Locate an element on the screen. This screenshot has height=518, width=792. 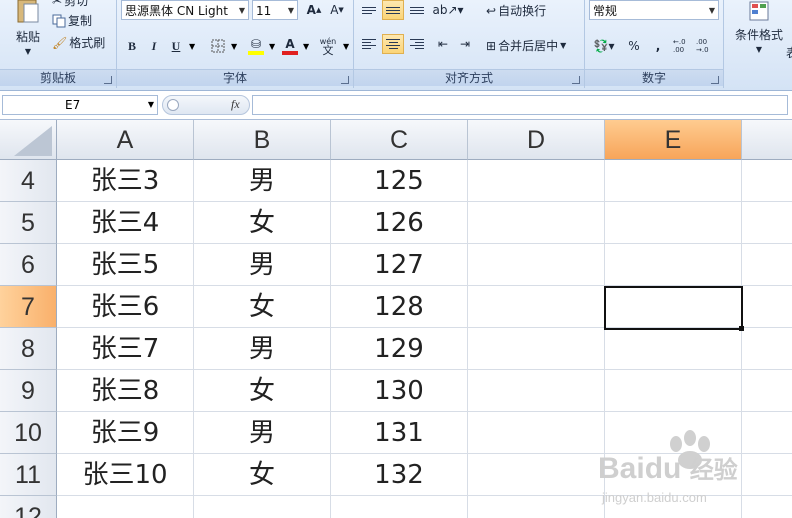
number-format-select: 常规 ▼ is located at coordinates (654, 10).